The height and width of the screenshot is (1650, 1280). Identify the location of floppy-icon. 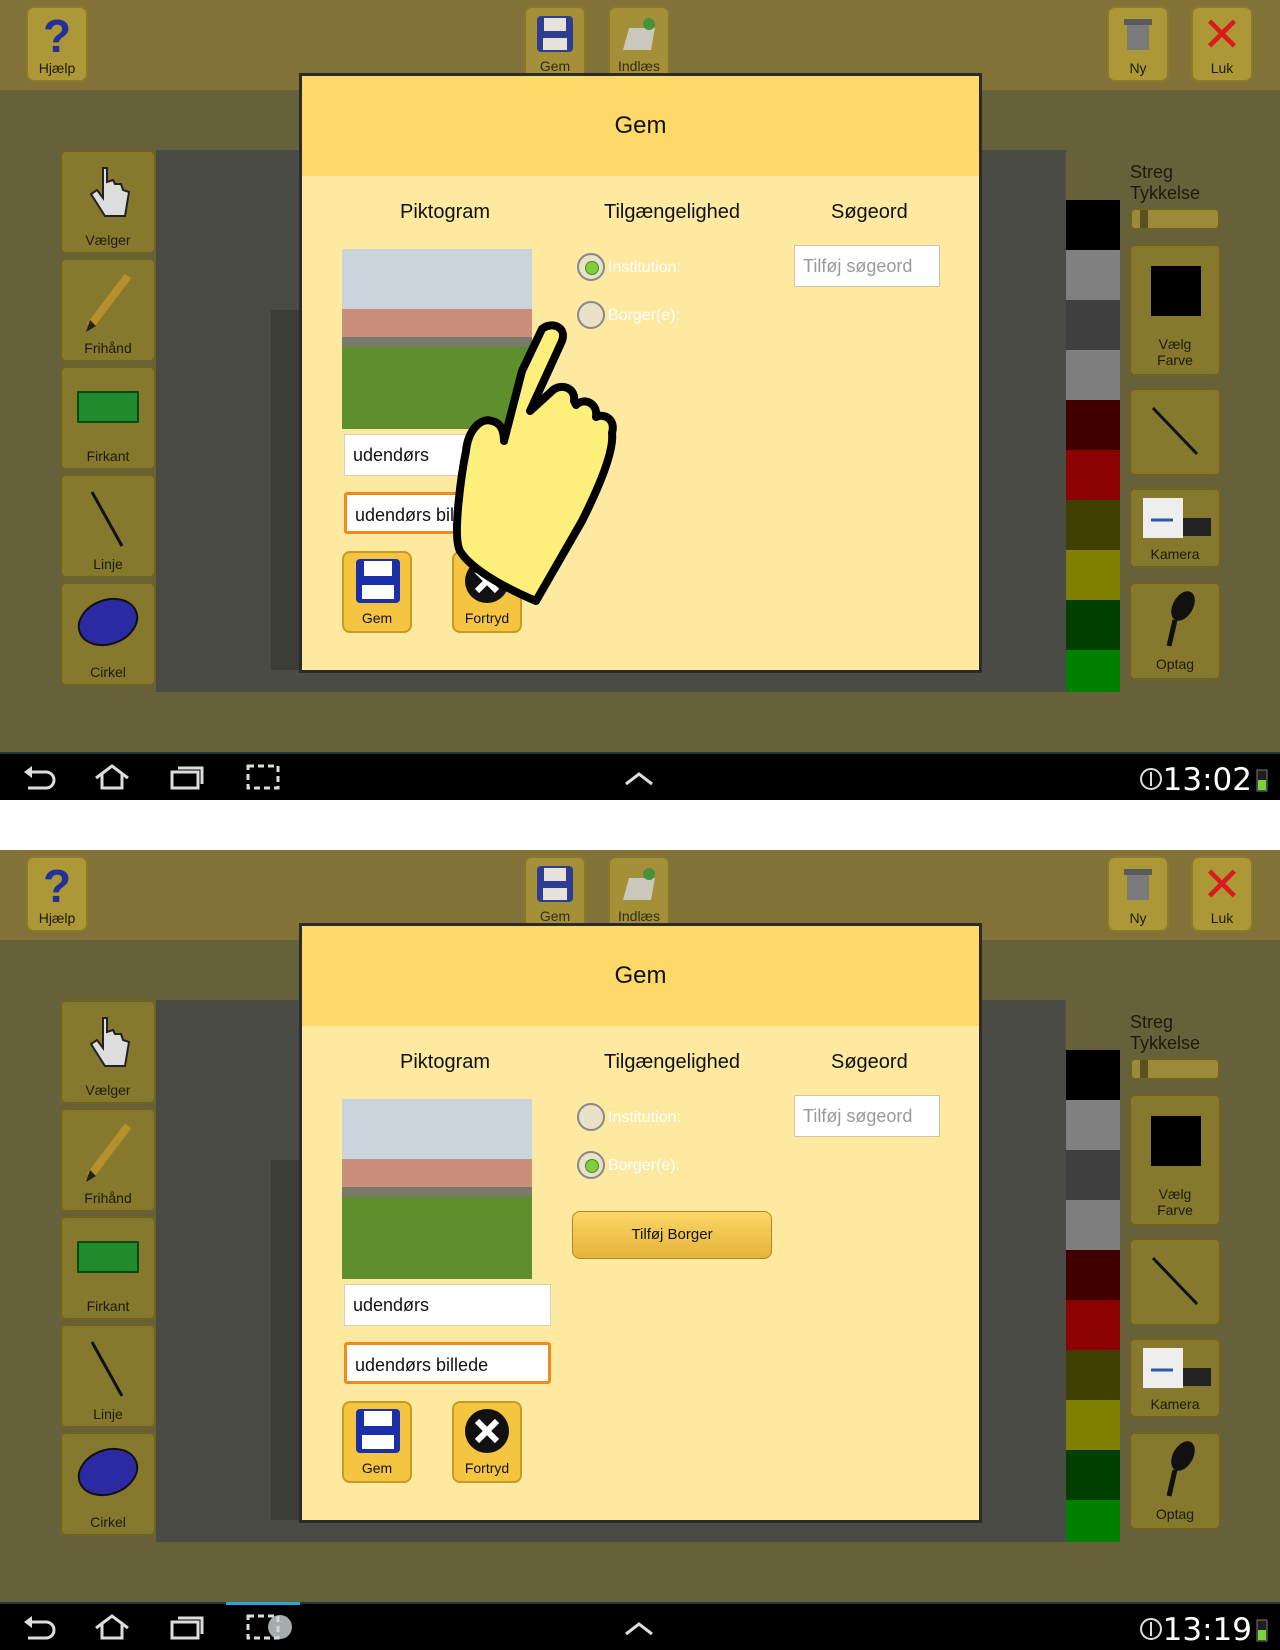
(378, 1431).